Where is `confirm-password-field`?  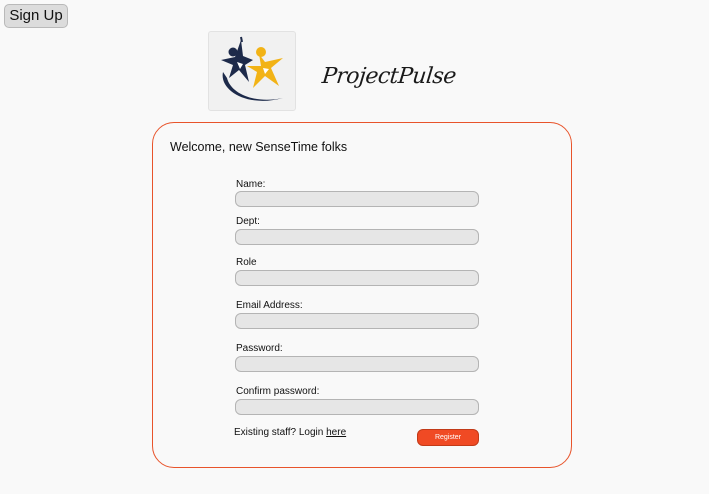 confirm-password-field is located at coordinates (357, 407).